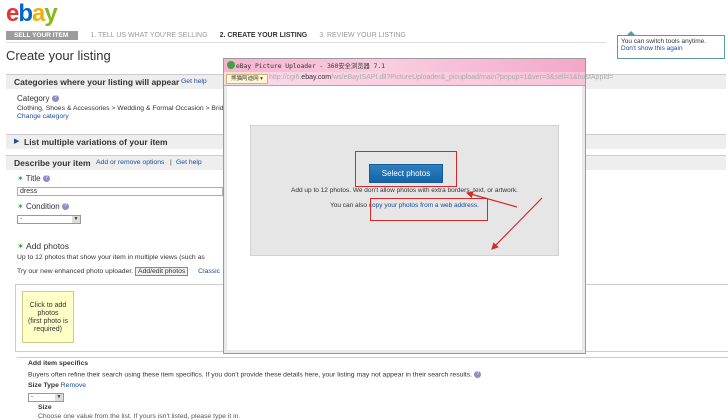  I want to click on annotation-arrows, so click(504, 220).